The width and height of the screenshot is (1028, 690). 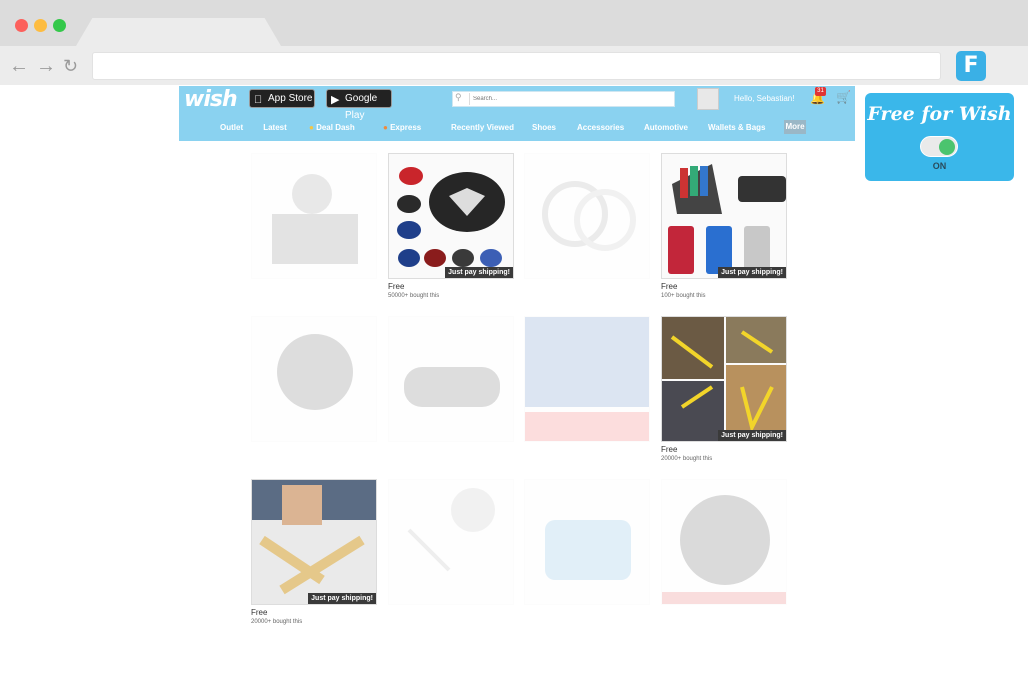 What do you see at coordinates (46, 66) in the screenshot?
I see `forward-arrow-icon: →` at bounding box center [46, 66].